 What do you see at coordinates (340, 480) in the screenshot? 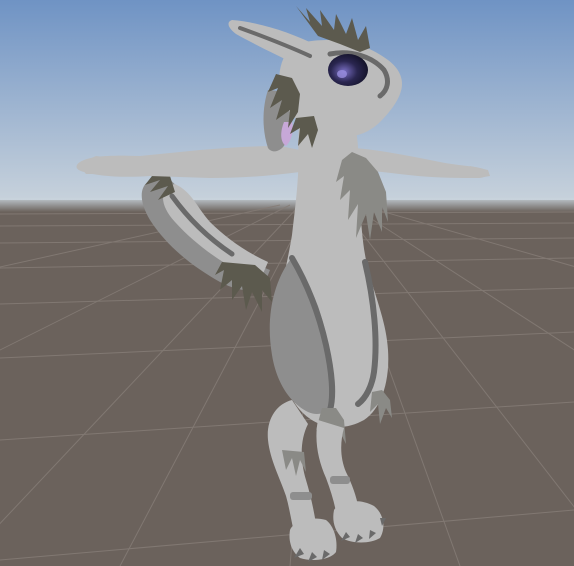
I see `ankle-band-right` at bounding box center [340, 480].